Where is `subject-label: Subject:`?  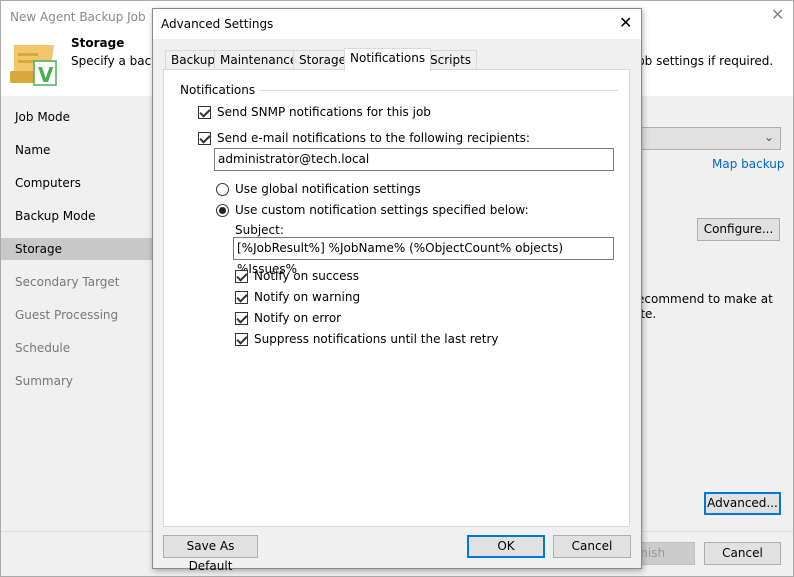
subject-label: Subject: is located at coordinates (259, 230).